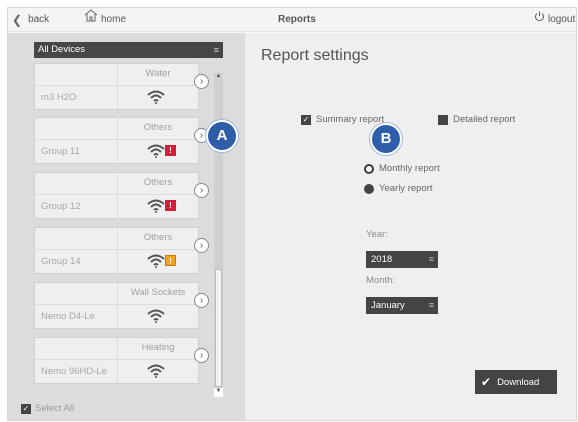 Image resolution: width=578 pixels, height=422 pixels. What do you see at coordinates (315, 55) in the screenshot?
I see `report-settings-title: Report settings` at bounding box center [315, 55].